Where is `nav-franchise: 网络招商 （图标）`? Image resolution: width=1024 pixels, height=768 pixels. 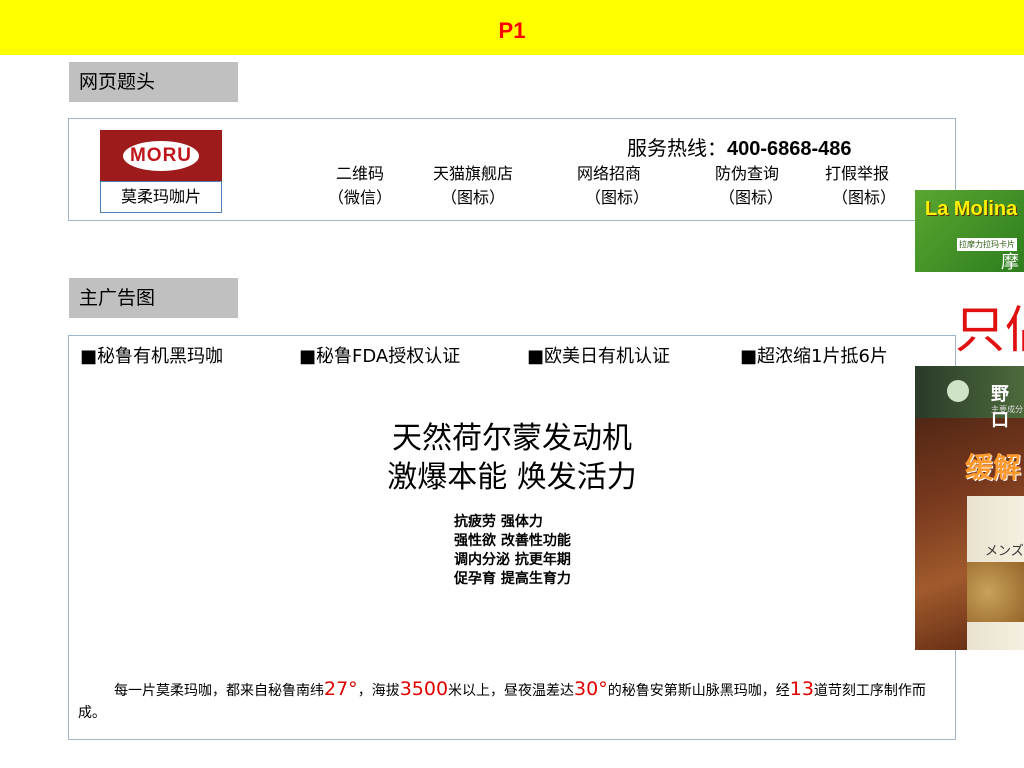
nav-franchise: 网络招商 （图标） is located at coordinates (609, 186).